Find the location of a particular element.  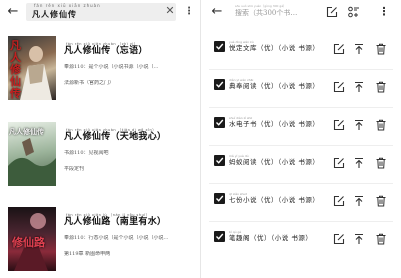

source-row: yuè dìng wén kù 悦定文库（优）（小说 书源） is located at coordinates (301, 51).